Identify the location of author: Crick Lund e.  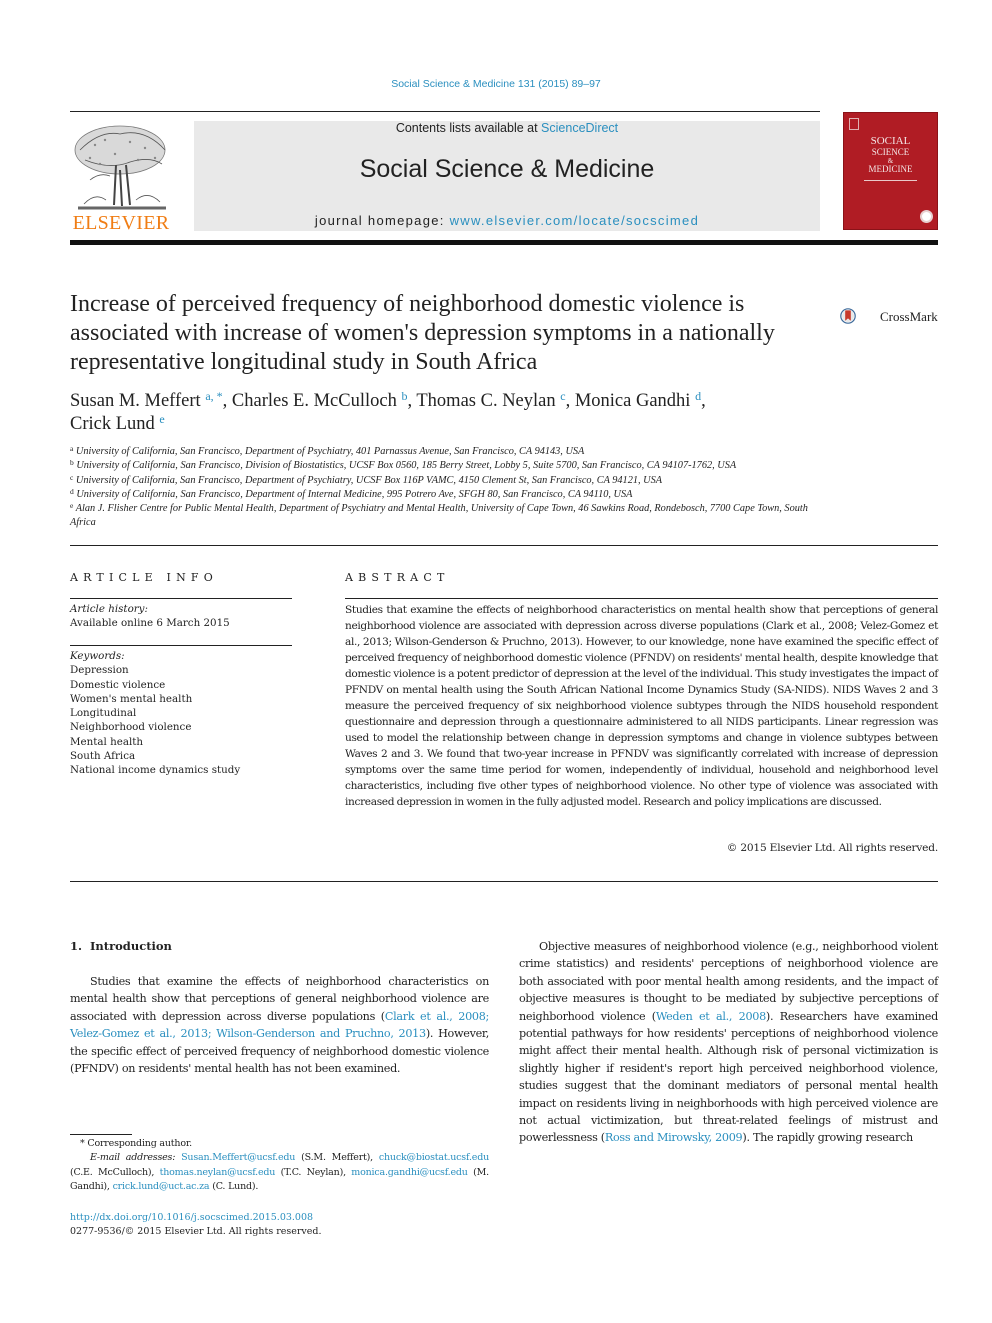
(117, 423).